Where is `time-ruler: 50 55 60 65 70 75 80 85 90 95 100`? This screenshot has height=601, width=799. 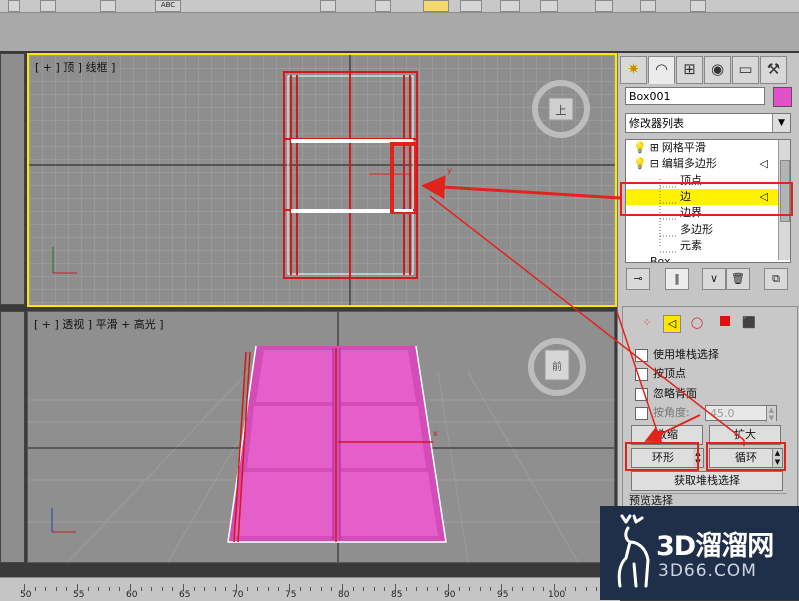 time-ruler: 50 55 60 65 70 75 80 85 90 95 100 is located at coordinates (325, 589).